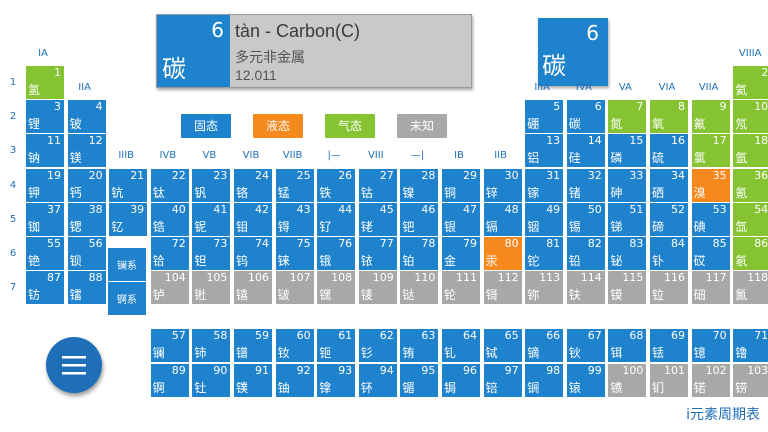 Image resolution: width=768 pixels, height=432 pixels. What do you see at coordinates (461, 345) in the screenshot?
I see `element-cell: 64 钆` at bounding box center [461, 345].